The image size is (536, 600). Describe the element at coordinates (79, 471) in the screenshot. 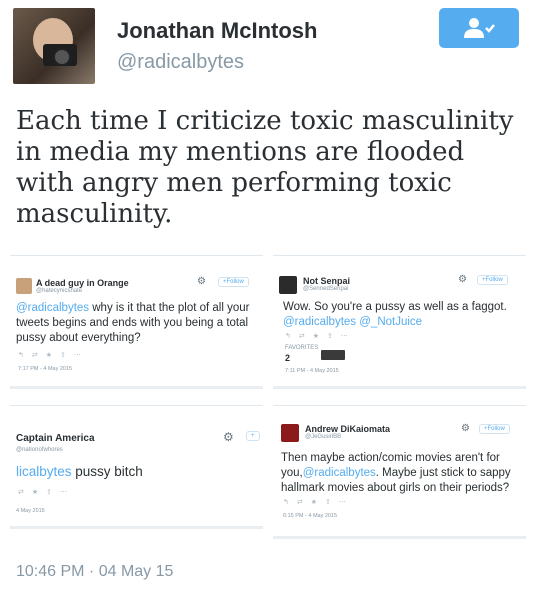

I see `tweet-body: licalbytes pussy bitch` at that location.